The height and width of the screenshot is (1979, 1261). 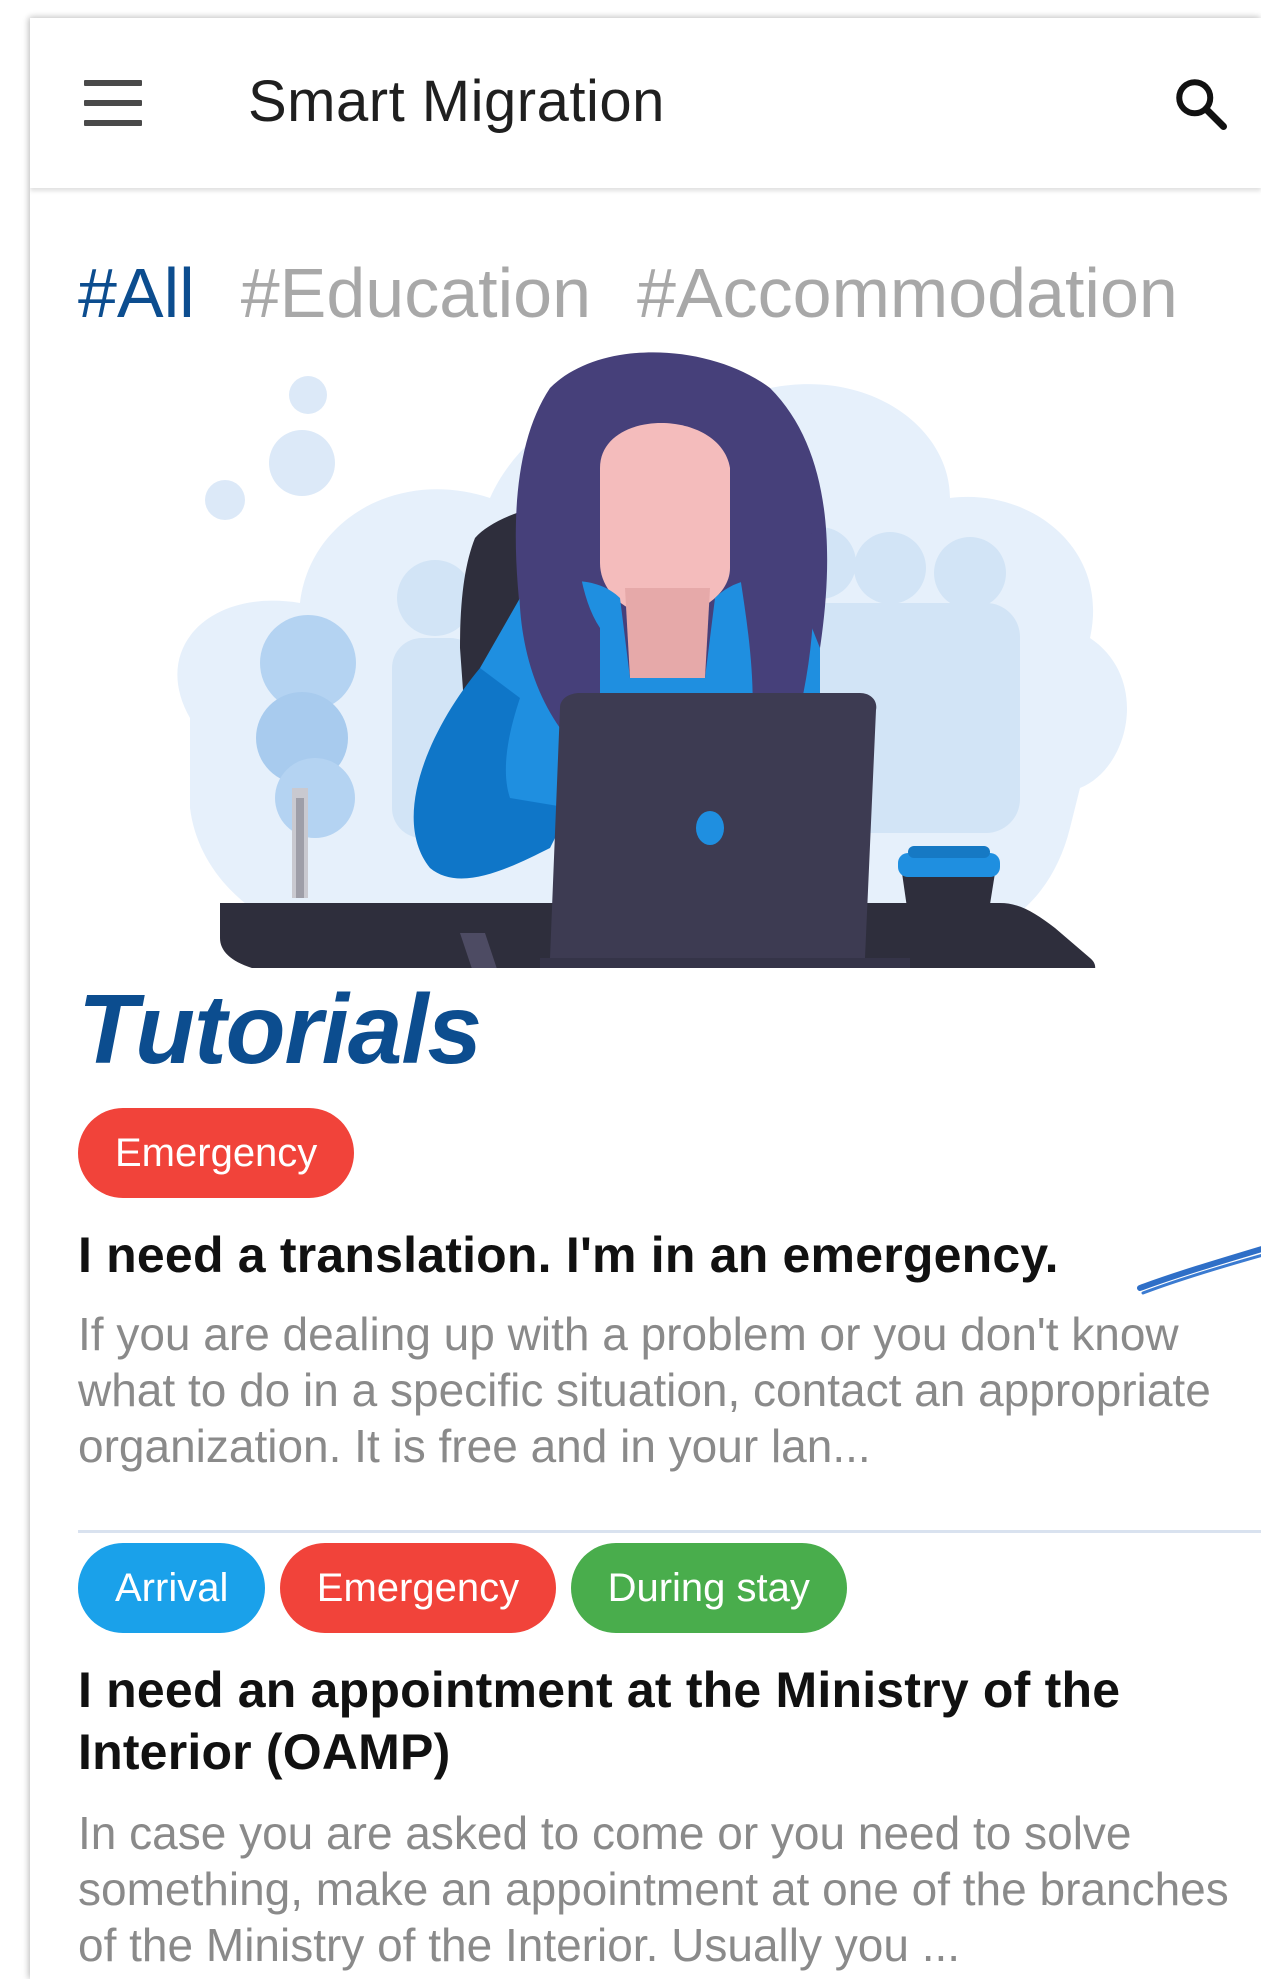 What do you see at coordinates (113, 103) in the screenshot?
I see `menu-icon` at bounding box center [113, 103].